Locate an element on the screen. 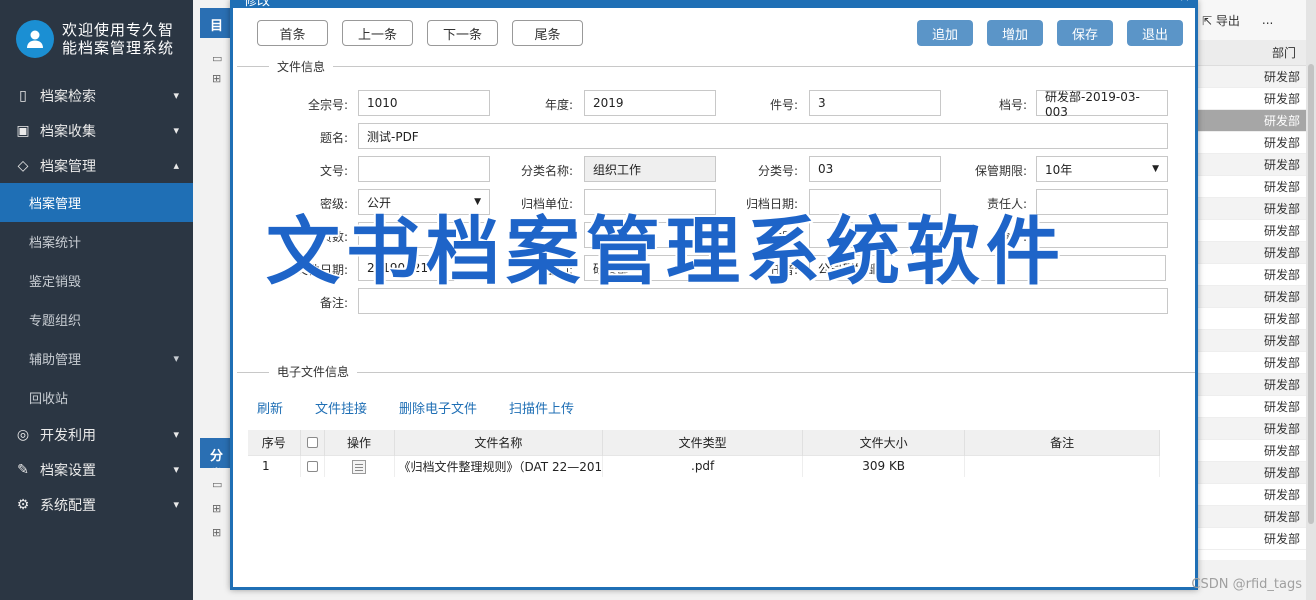 This screenshot has height=600, width=1316. sidebar-subitem-appraisal: 鉴定销毁 is located at coordinates (96, 280).